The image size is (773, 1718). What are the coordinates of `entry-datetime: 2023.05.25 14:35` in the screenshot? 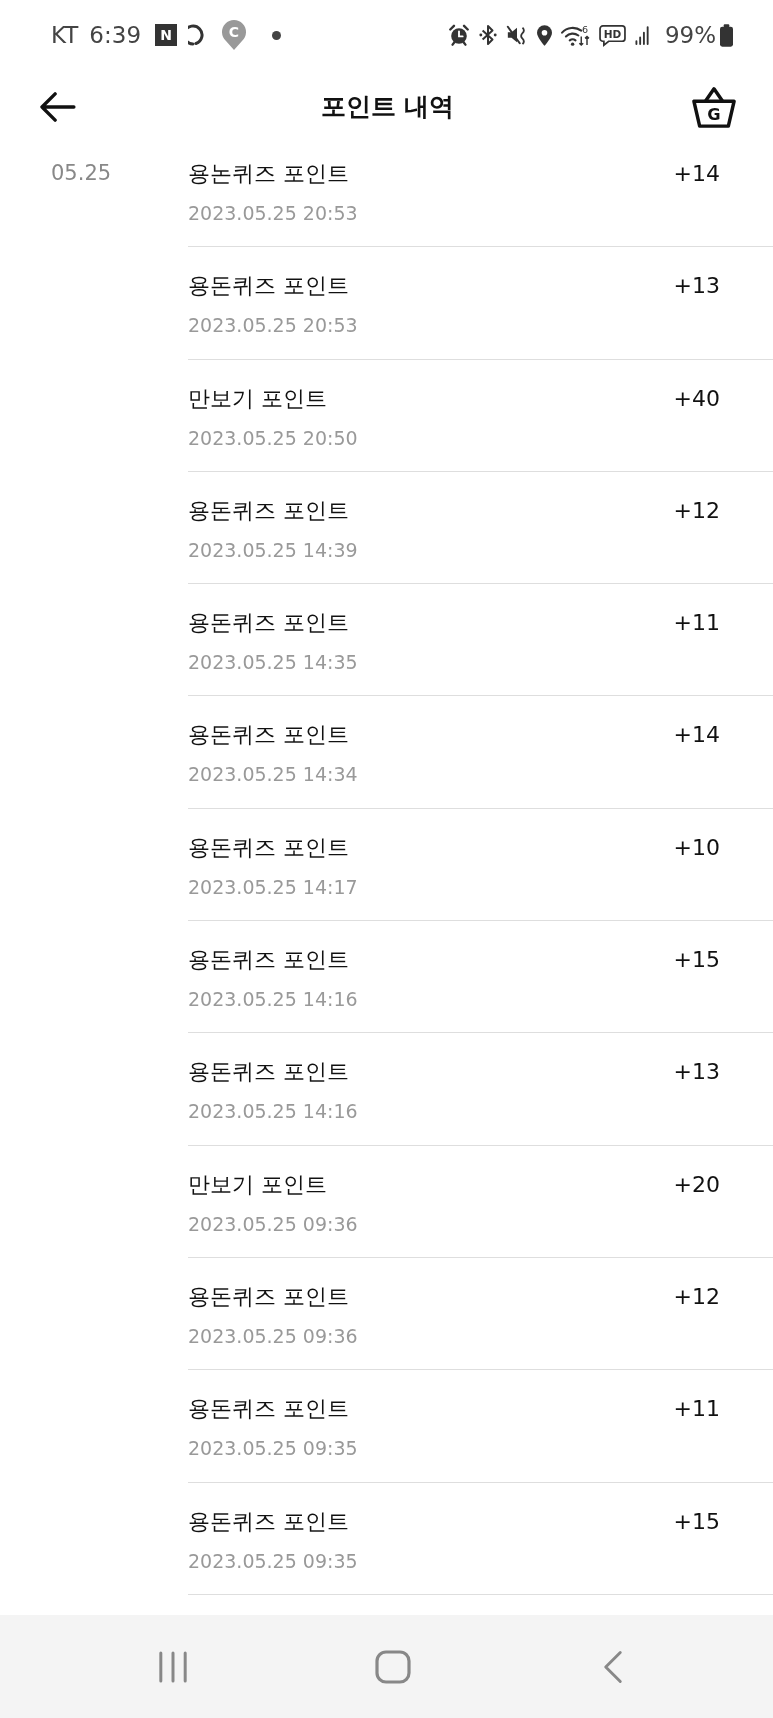 It's located at (273, 663).